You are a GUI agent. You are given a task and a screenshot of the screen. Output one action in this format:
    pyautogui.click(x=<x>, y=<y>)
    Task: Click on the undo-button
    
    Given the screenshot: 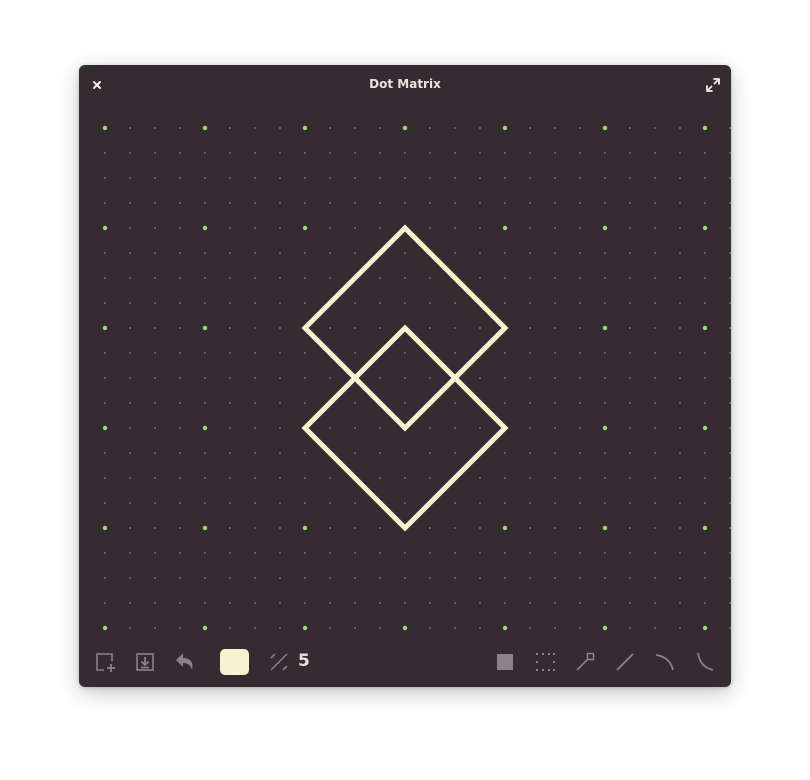 What is the action you would take?
    pyautogui.click(x=185, y=662)
    